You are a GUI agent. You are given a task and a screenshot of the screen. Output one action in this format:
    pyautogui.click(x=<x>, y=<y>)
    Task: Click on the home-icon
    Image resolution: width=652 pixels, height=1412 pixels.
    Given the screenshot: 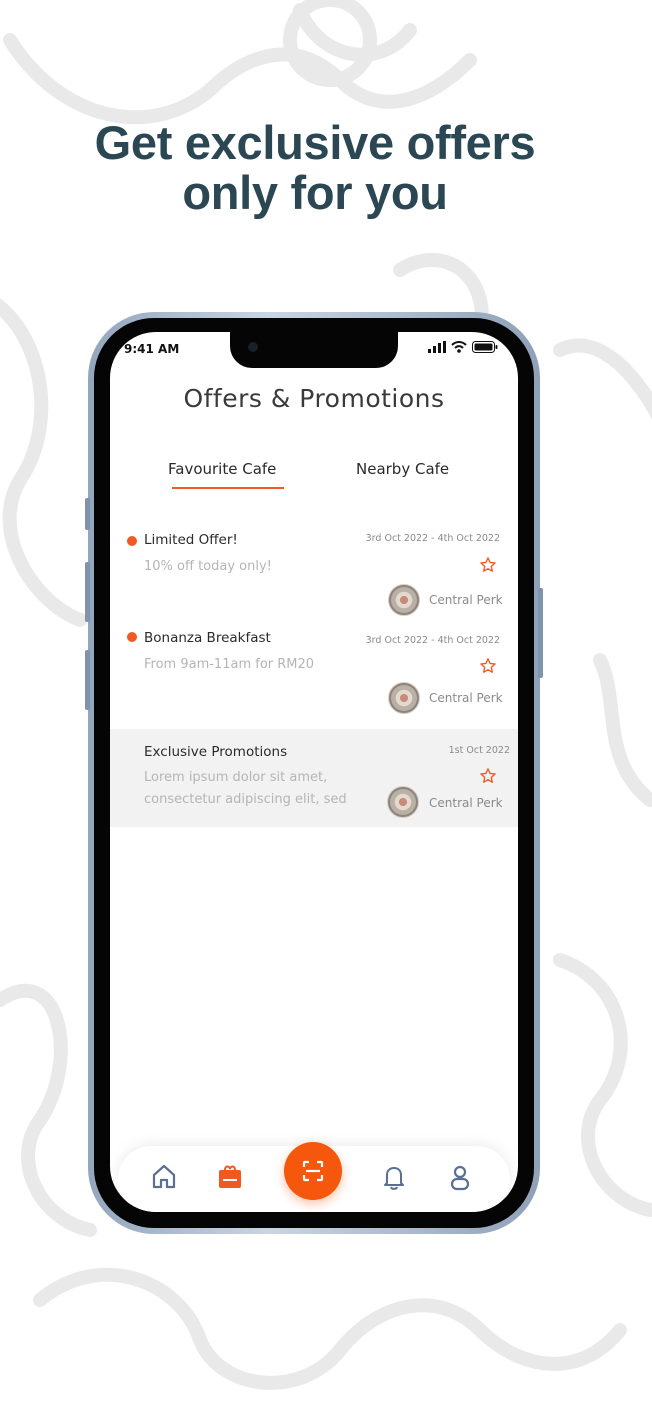 What is the action you would take?
    pyautogui.click(x=164, y=1177)
    